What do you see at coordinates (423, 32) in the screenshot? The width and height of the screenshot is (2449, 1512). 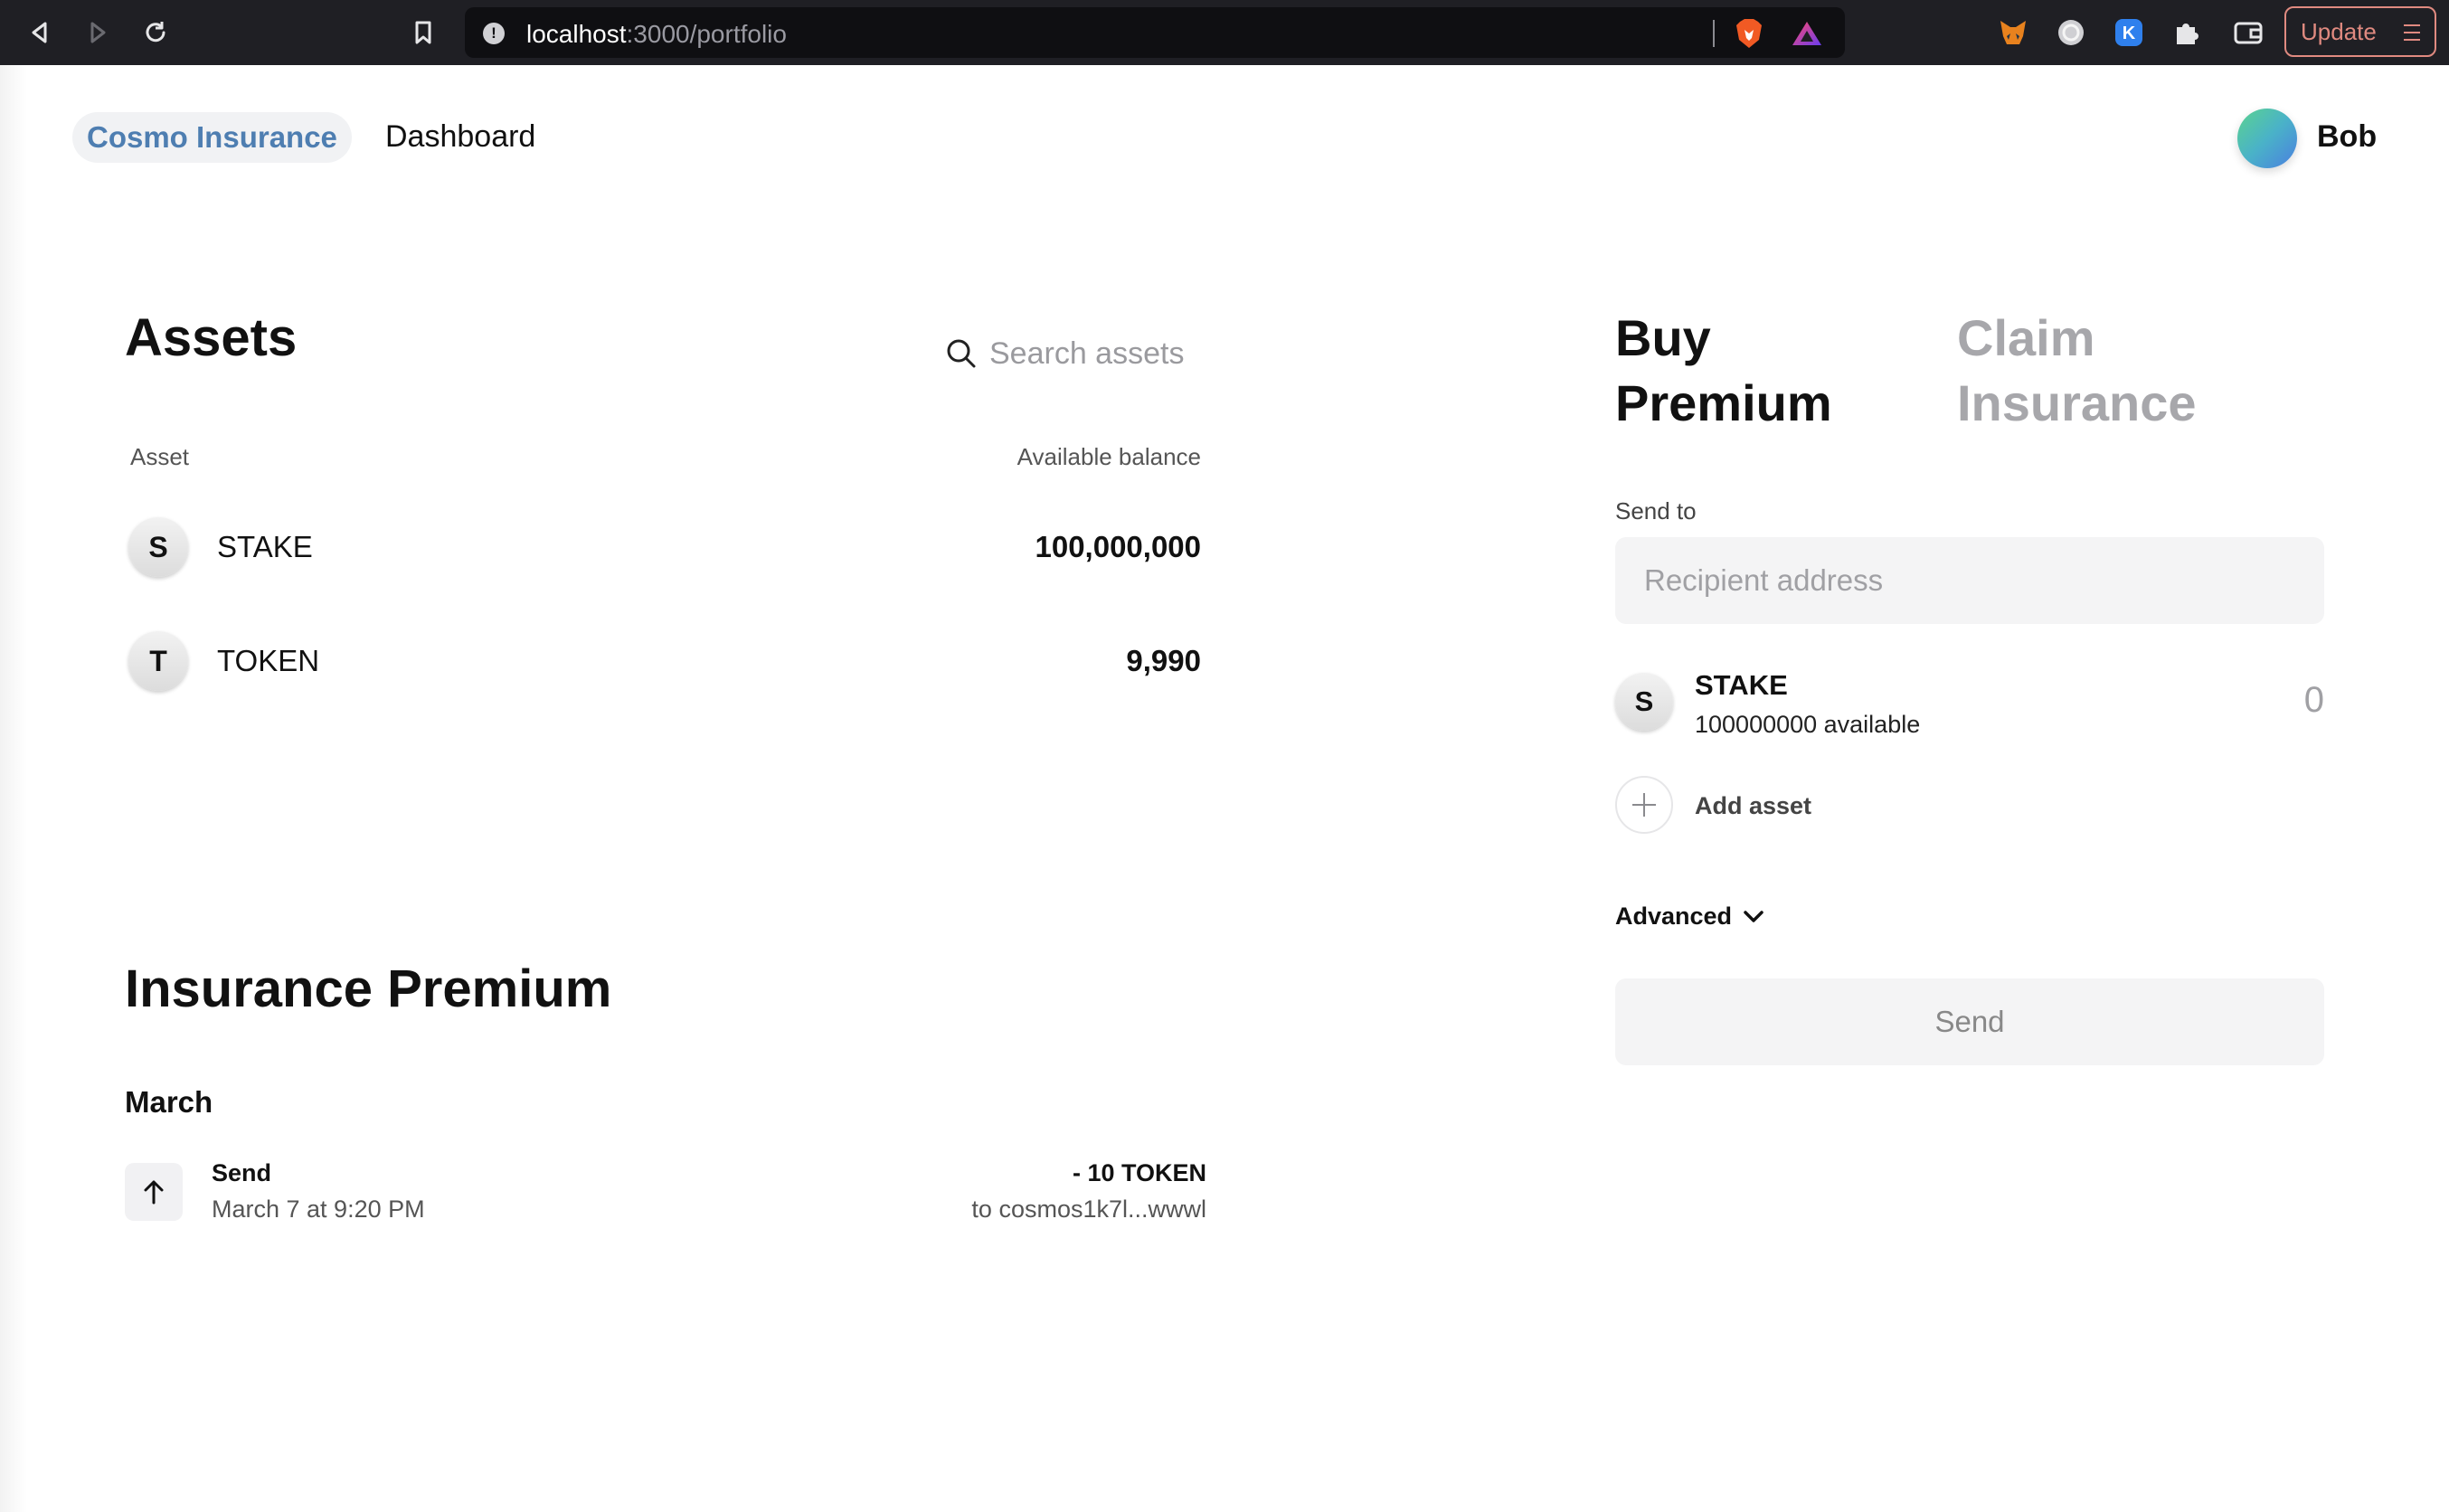 I see `bookmark-icon` at bounding box center [423, 32].